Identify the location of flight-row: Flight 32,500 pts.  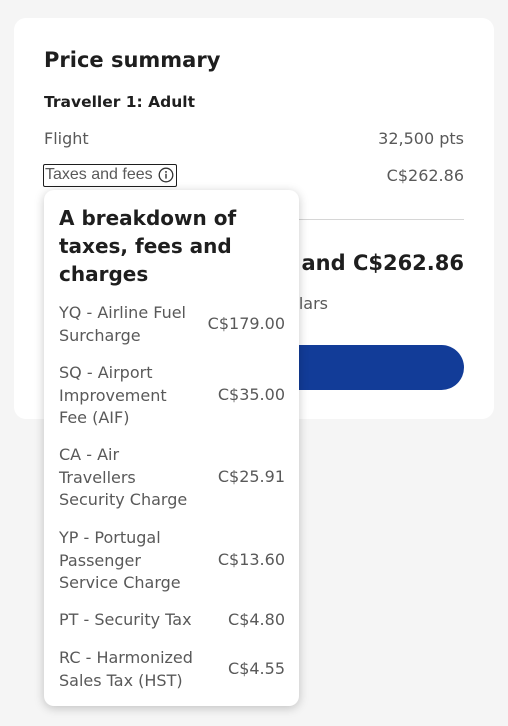
(254, 138).